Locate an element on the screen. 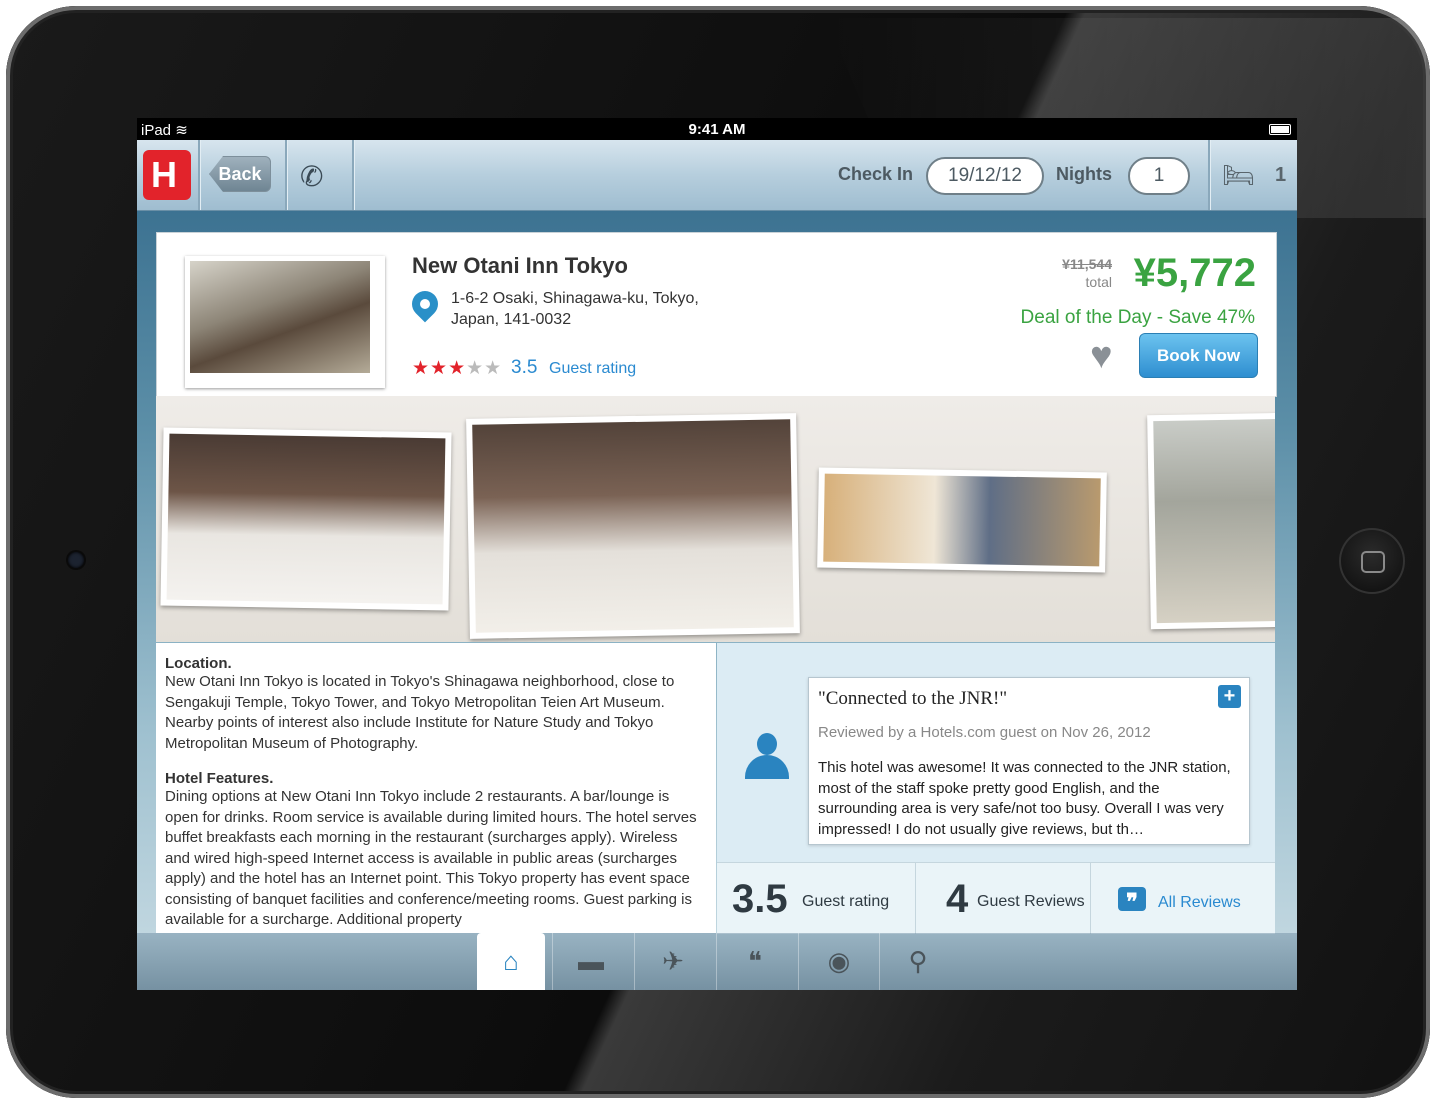  reviews-quote-icon: ❞ is located at coordinates (1132, 900).